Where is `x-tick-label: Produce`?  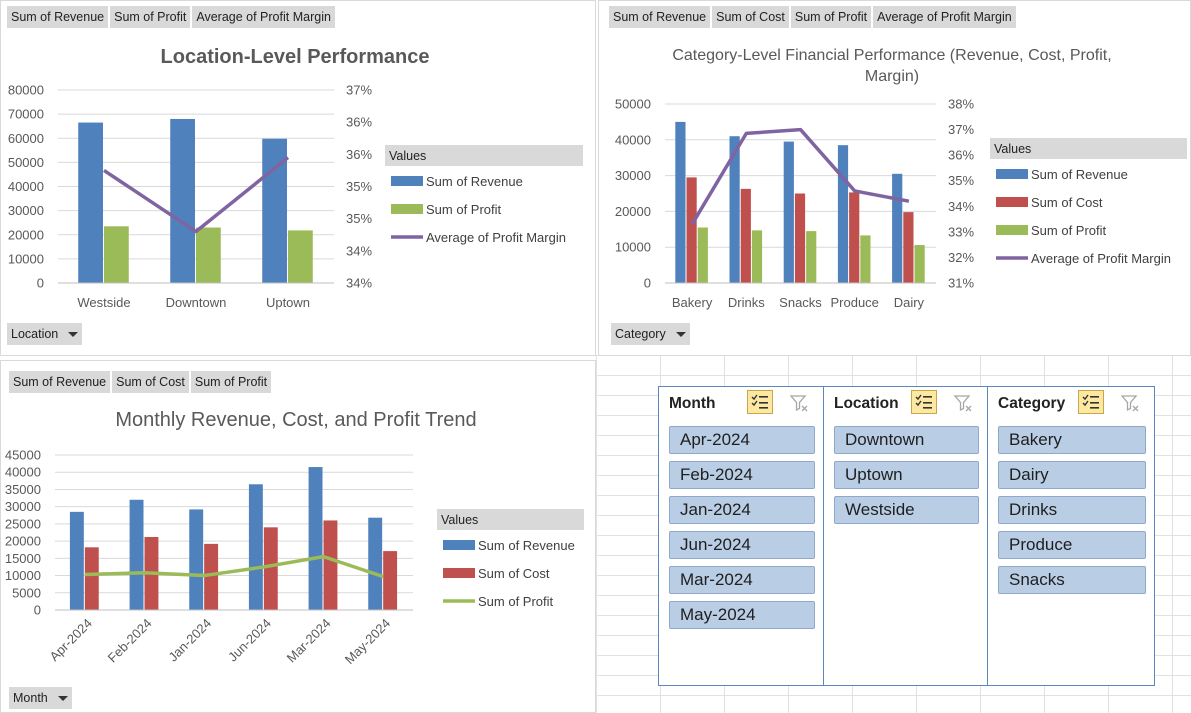 x-tick-label: Produce is located at coordinates (854, 302).